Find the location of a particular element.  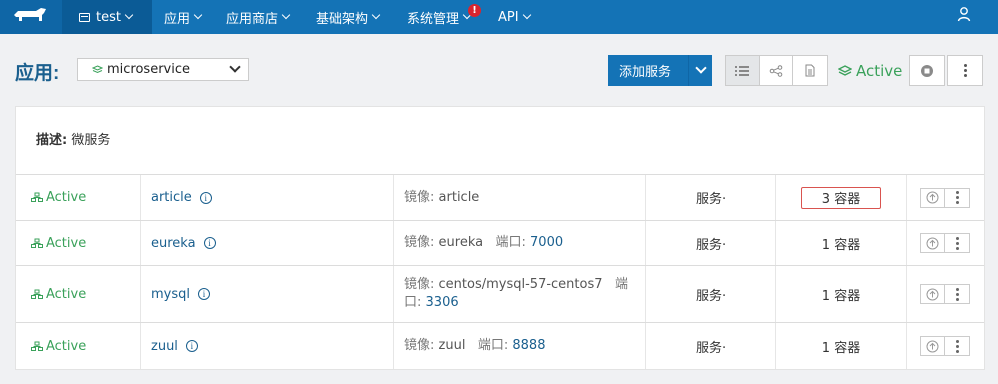

page-title: 应用: is located at coordinates (37, 73).